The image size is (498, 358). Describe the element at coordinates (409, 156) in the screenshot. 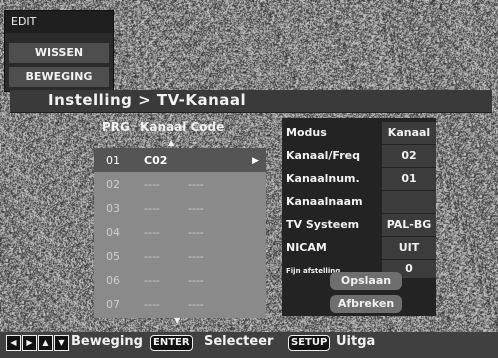

I see `setting-value: 02` at that location.